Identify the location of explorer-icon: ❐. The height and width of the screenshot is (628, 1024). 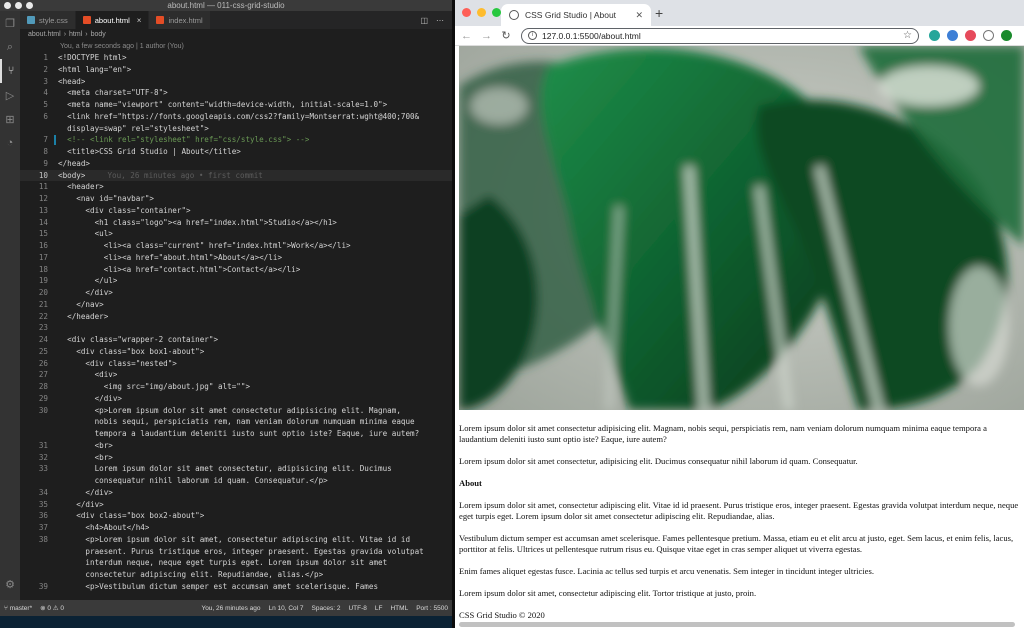
(10, 23).